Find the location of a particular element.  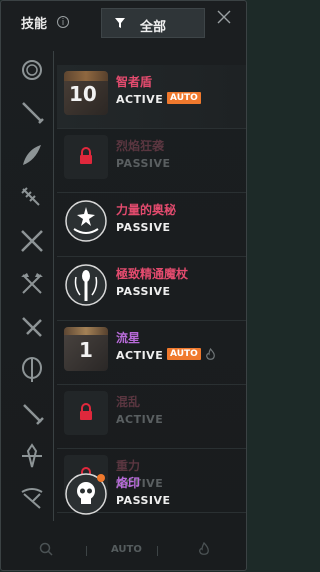

skill-row: 力量的奥秘 PASSIVE is located at coordinates (151, 225).